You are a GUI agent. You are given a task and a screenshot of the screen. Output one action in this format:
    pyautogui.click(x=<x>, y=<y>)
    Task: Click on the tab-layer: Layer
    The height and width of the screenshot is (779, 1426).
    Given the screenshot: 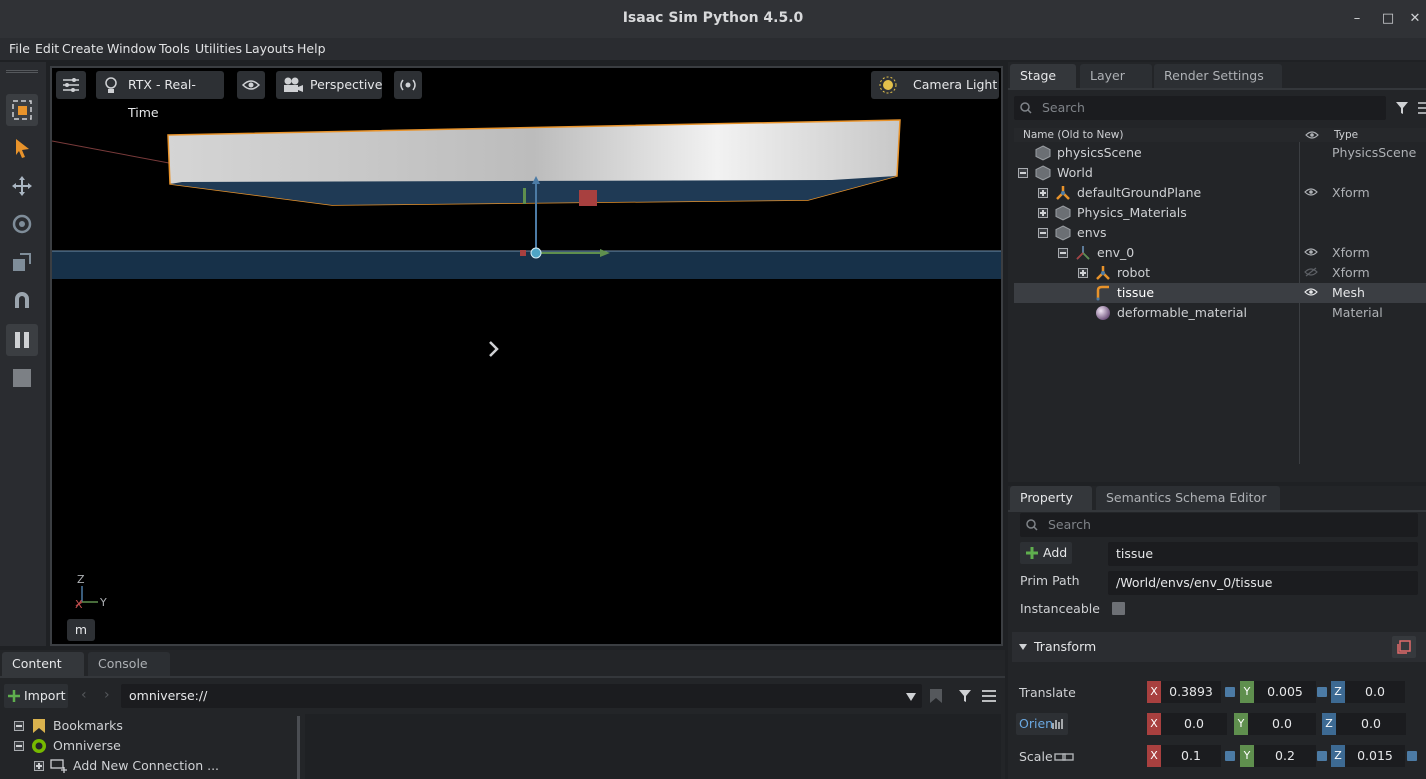 What is the action you would take?
    pyautogui.click(x=1116, y=76)
    